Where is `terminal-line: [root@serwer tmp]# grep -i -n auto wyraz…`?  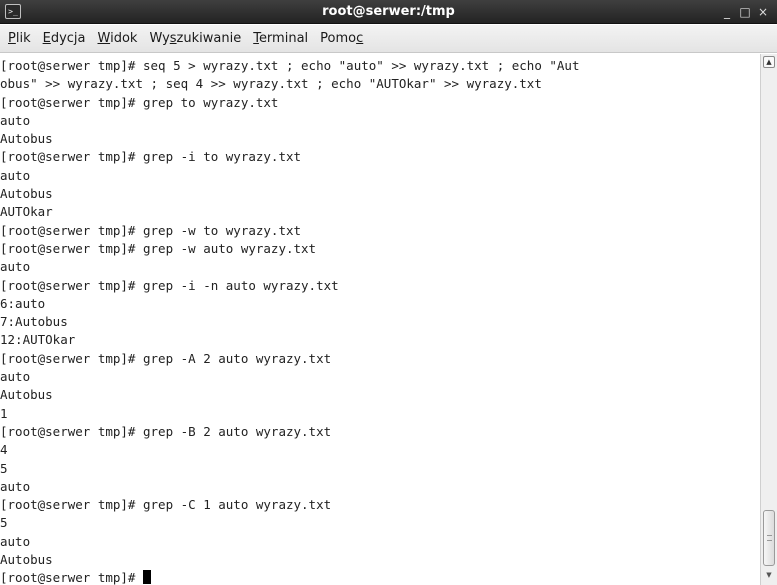 terminal-line: [root@serwer tmp]# grep -i -n auto wyraz… is located at coordinates (169, 285).